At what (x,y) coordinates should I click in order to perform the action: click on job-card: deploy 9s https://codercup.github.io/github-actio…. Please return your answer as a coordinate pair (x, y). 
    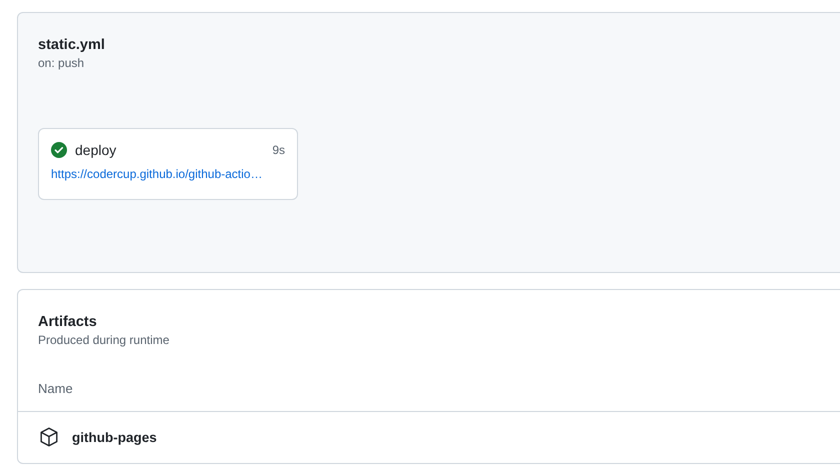
    Looking at the image, I should click on (168, 164).